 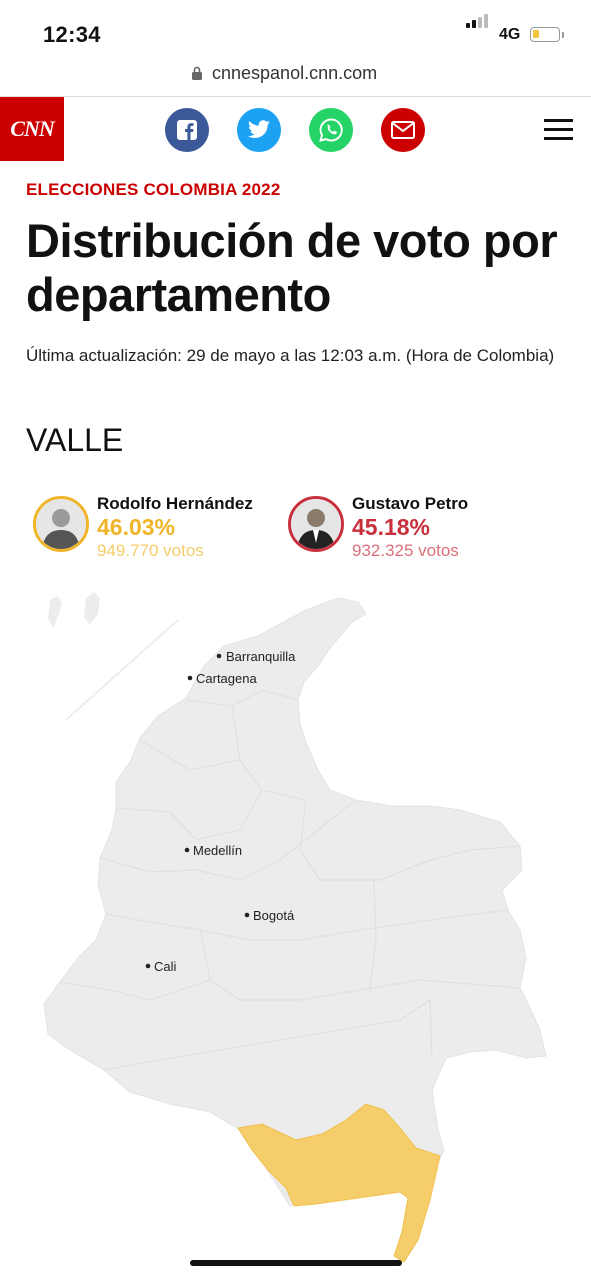 I want to click on battery-icon, so click(x=545, y=34).